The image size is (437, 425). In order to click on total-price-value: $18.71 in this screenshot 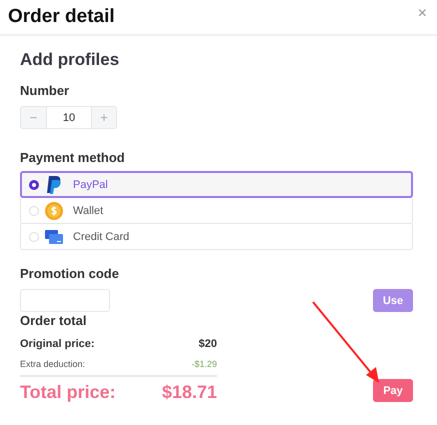, I will do `click(189, 392)`.